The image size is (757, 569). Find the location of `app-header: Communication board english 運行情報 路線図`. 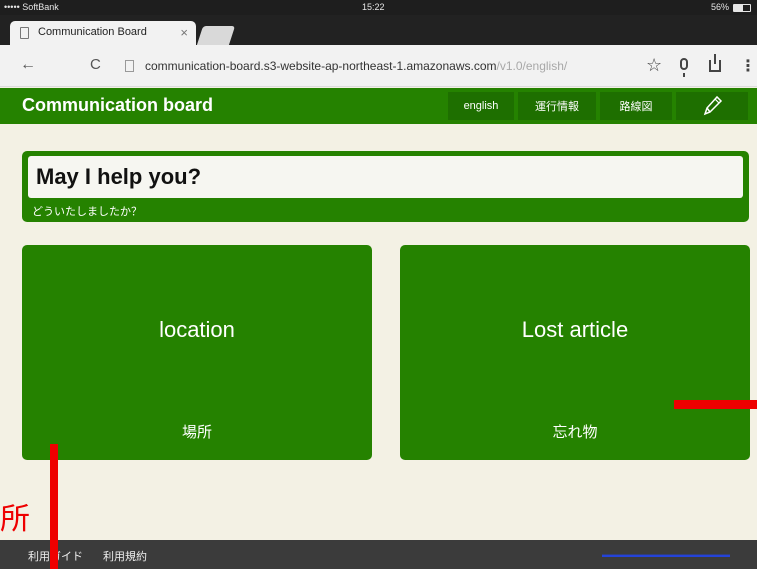

app-header: Communication board english 運行情報 路線図 is located at coordinates (378, 106).